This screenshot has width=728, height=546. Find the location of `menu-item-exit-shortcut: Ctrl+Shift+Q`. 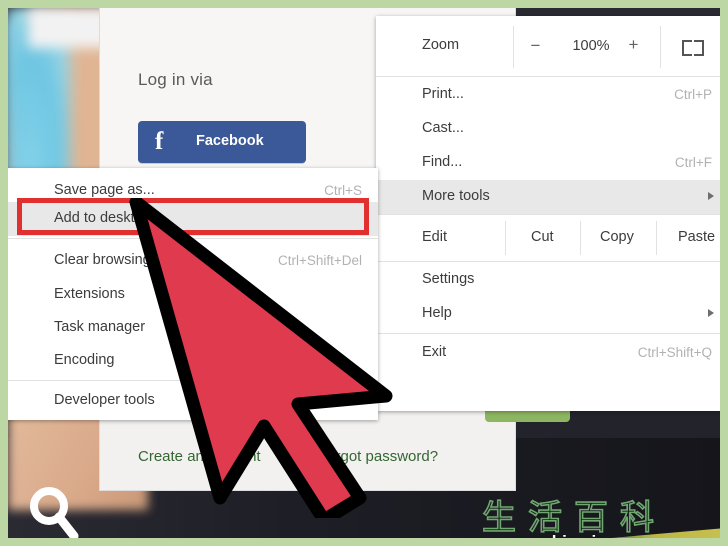

menu-item-exit-shortcut: Ctrl+Shift+Q is located at coordinates (674, 352).